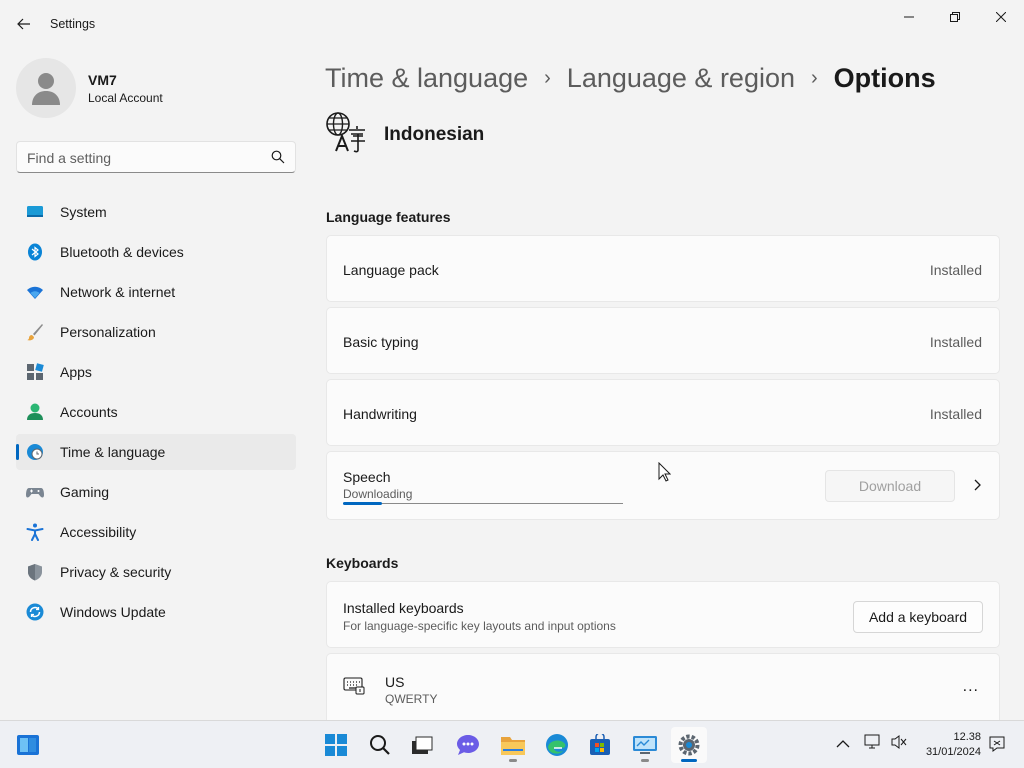 The height and width of the screenshot is (768, 1024). I want to click on sidebar-item-label: Time & language, so click(113, 452).